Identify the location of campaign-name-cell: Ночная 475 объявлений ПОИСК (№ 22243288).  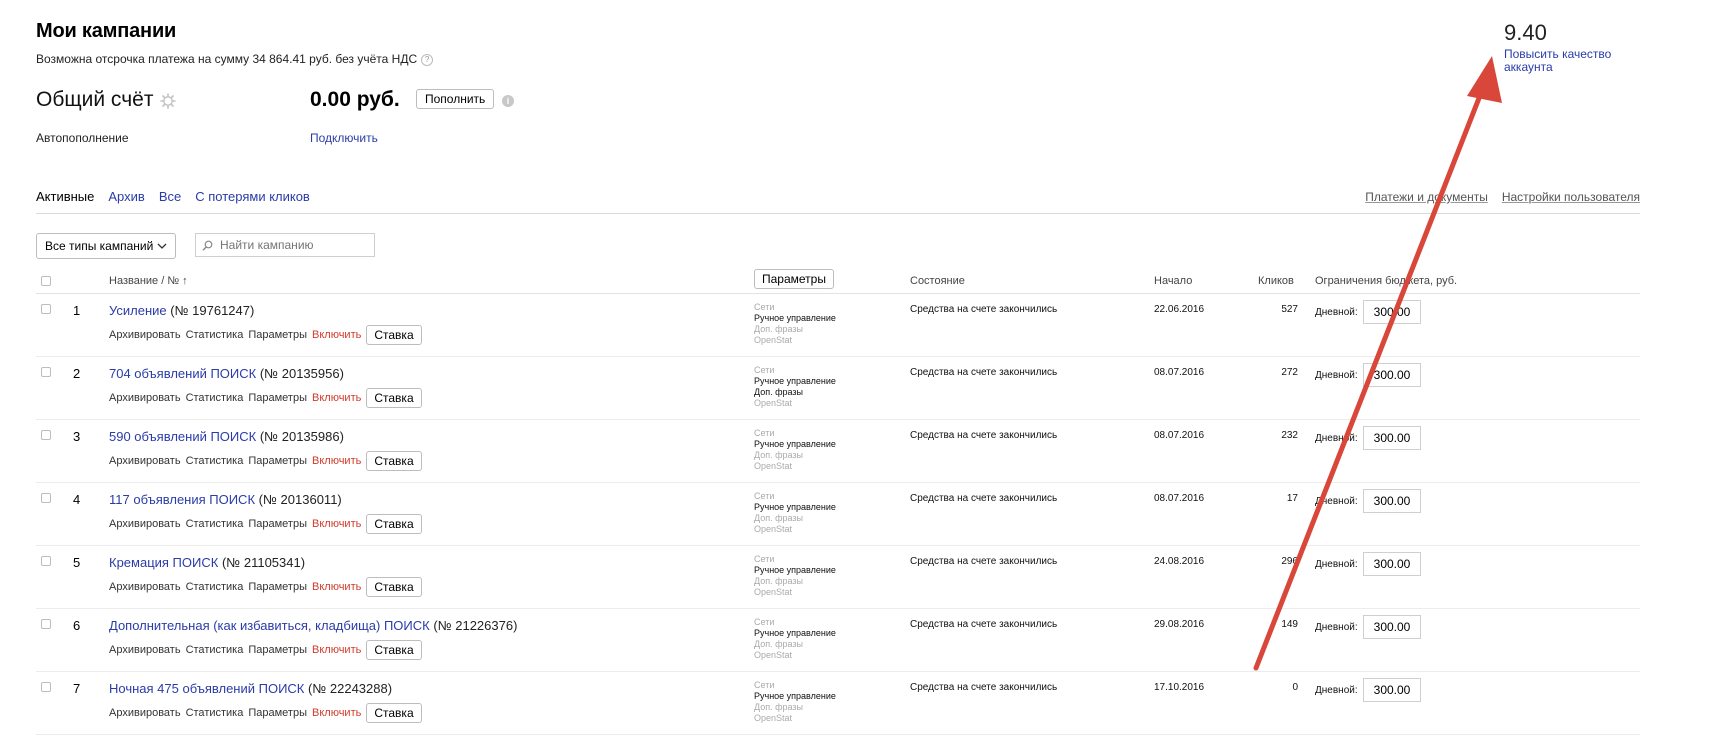
(250, 688).